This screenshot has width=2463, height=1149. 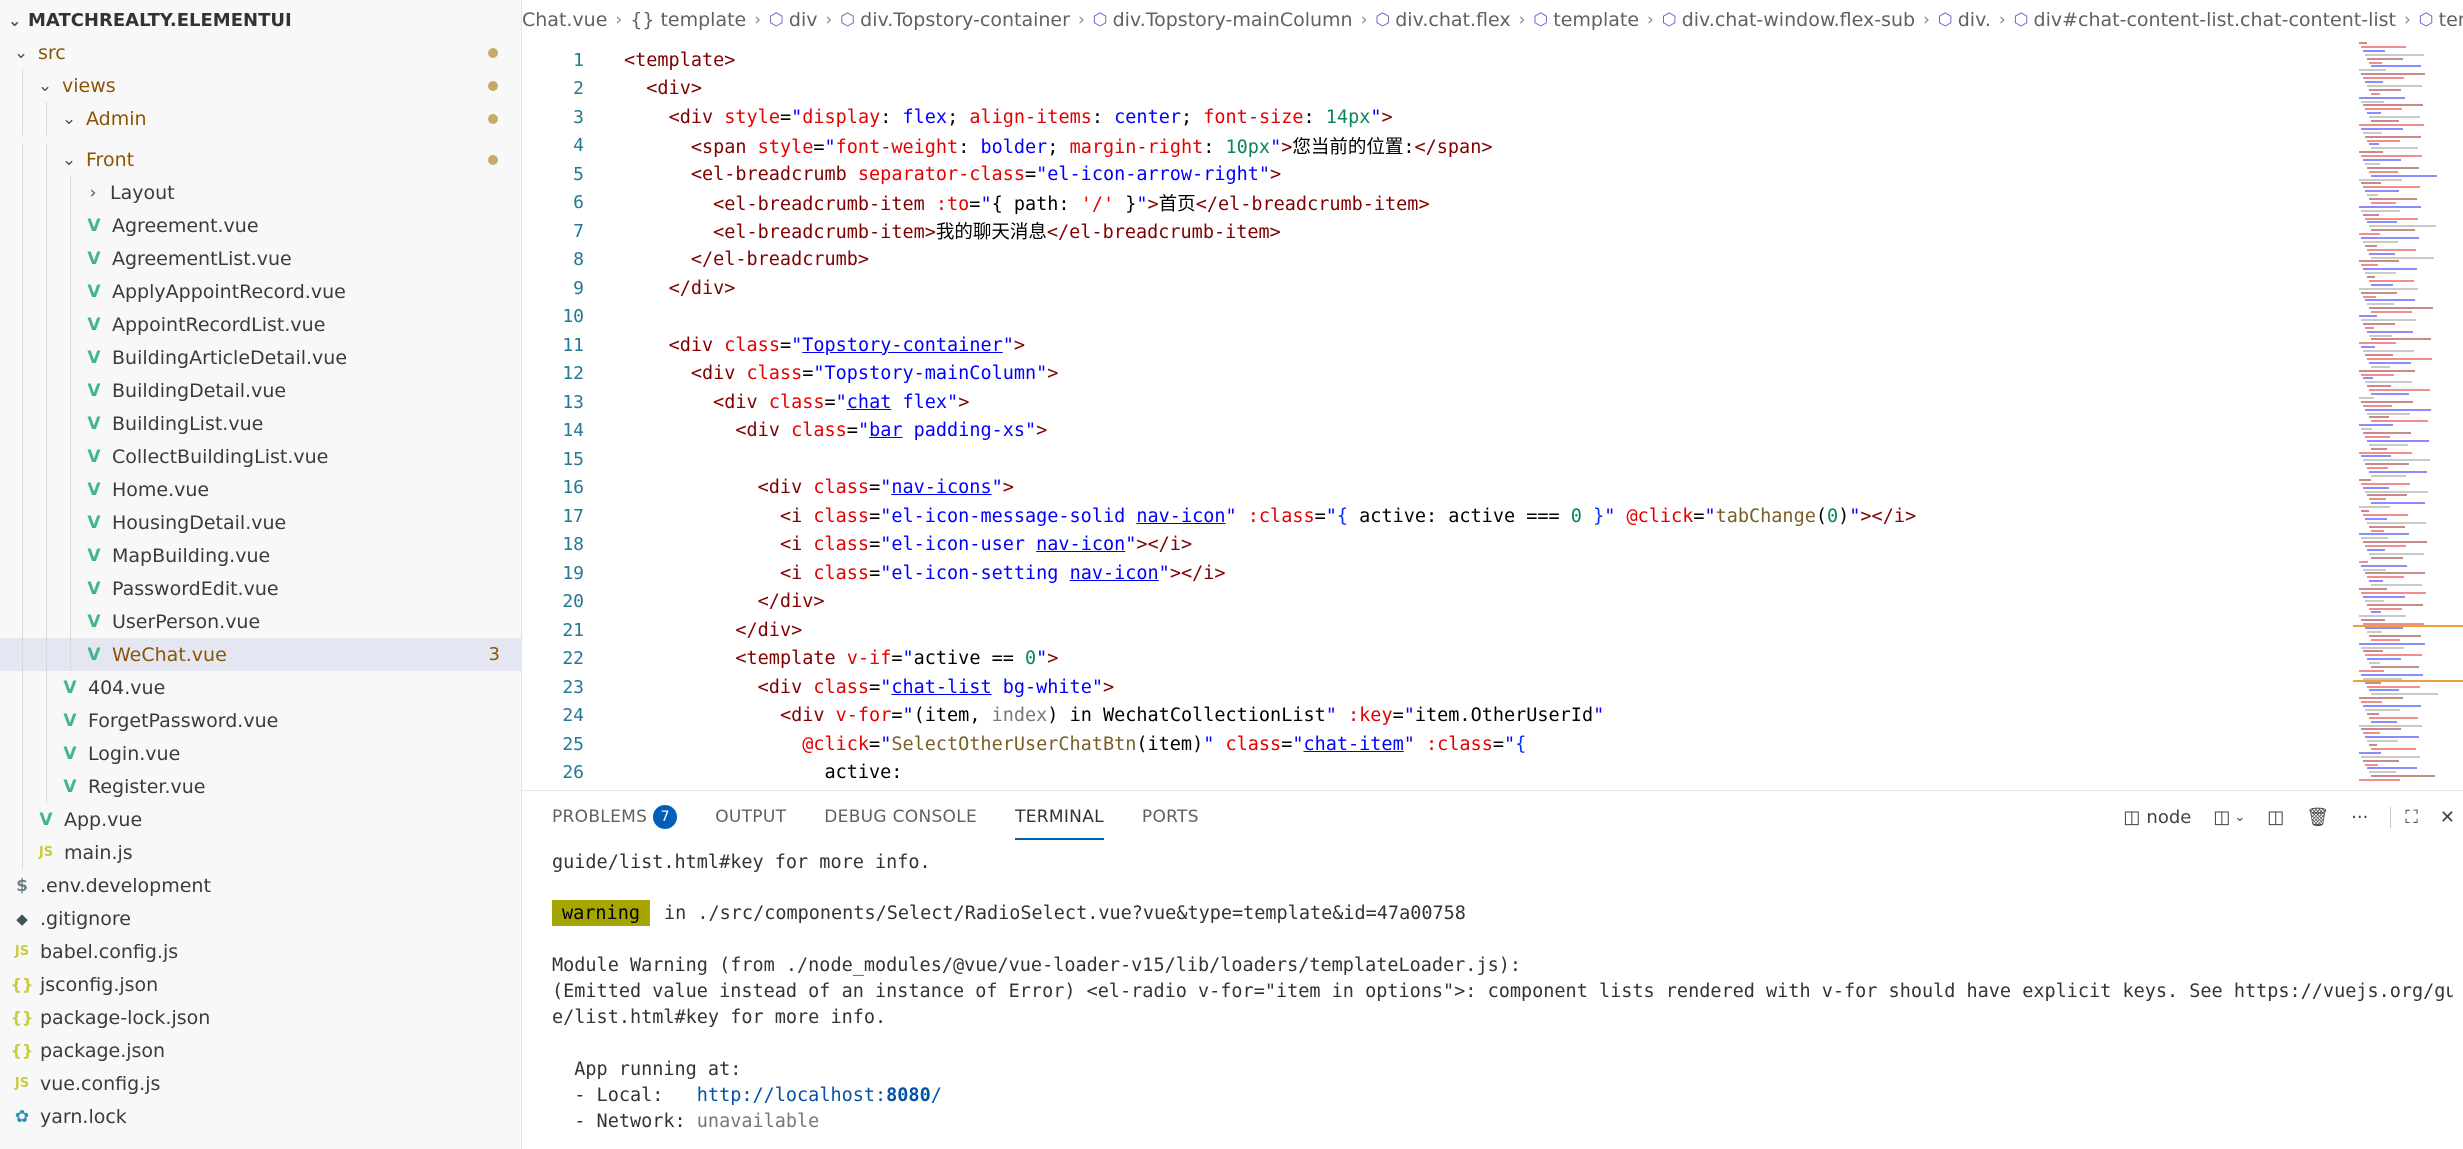 I want to click on breadcrumb-item: › ⬡ div.chat.flex, so click(x=1432, y=20).